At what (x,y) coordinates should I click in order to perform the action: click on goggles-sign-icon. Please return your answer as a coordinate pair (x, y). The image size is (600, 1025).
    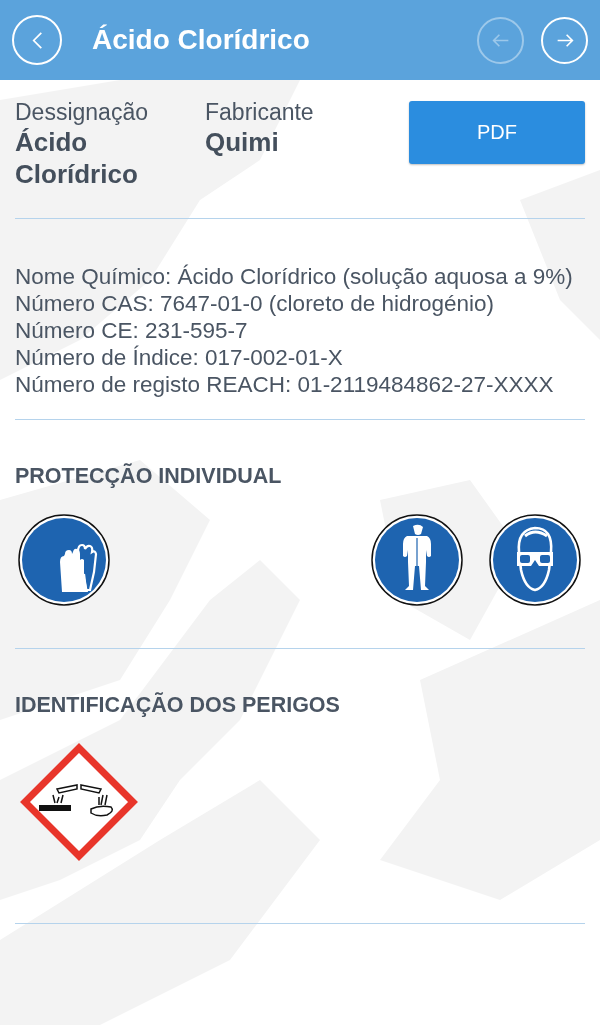
    Looking at the image, I should click on (535, 560).